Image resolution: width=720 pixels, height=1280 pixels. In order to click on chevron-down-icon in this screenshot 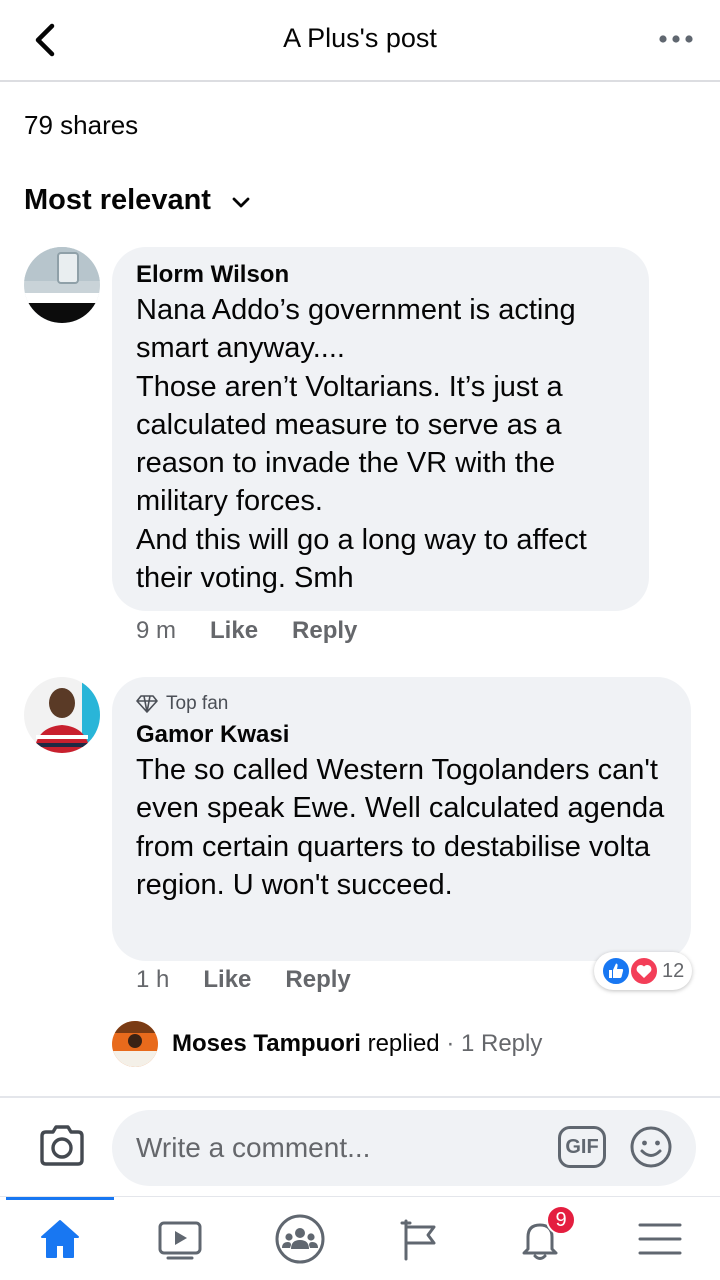, I will do `click(241, 202)`.